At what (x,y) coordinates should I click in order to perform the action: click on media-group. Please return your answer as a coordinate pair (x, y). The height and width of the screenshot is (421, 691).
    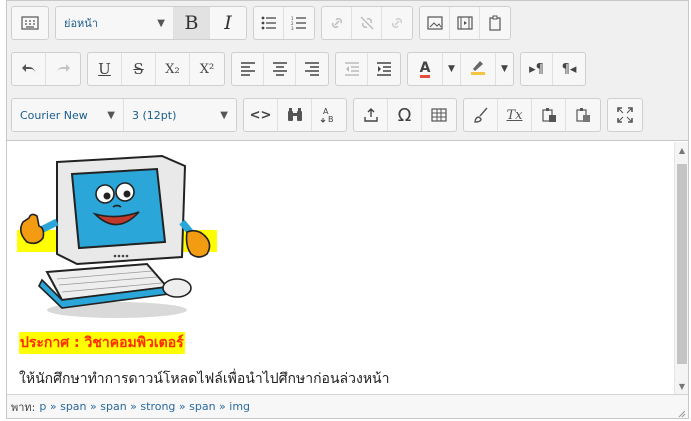
    Looking at the image, I should click on (465, 23).